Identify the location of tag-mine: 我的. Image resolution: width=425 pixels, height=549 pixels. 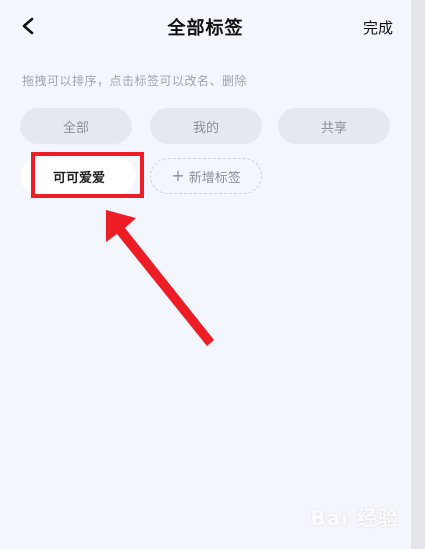
(206, 126).